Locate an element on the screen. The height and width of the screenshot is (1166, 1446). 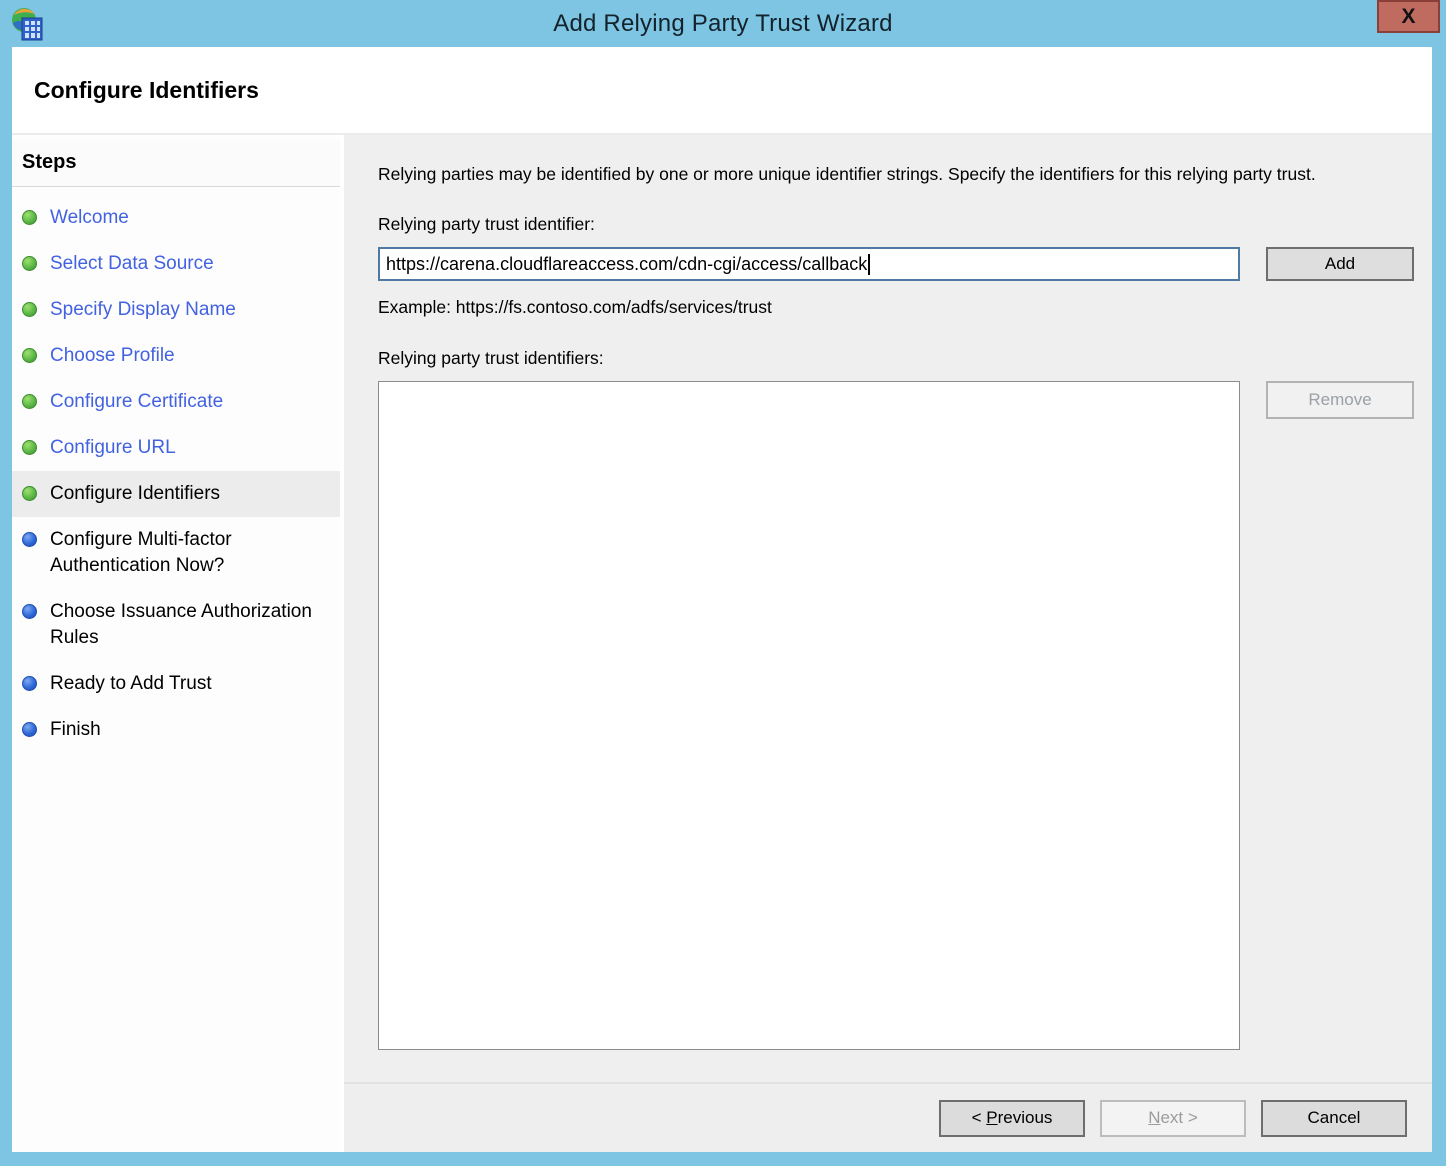
window-title: Add Relying Party Trust Wizard is located at coordinates (723, 23).